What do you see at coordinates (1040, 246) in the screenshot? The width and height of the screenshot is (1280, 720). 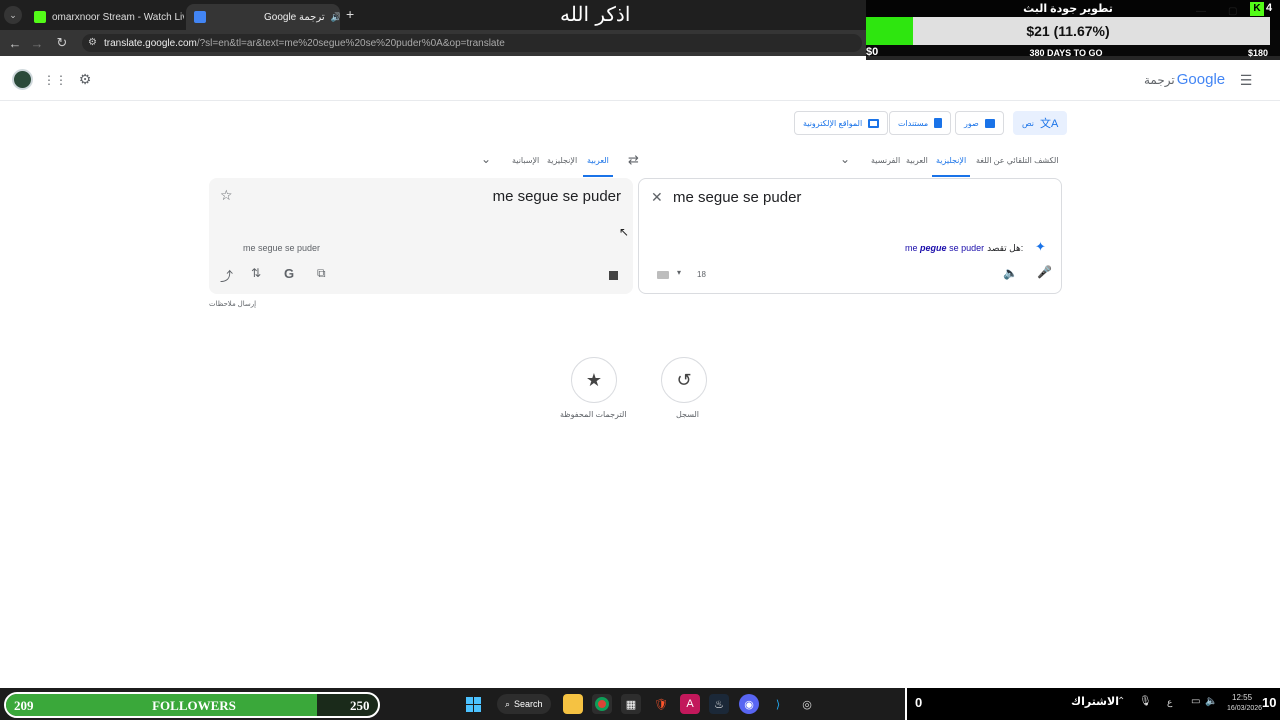 I see `sparkle-icon: ✦` at bounding box center [1040, 246].